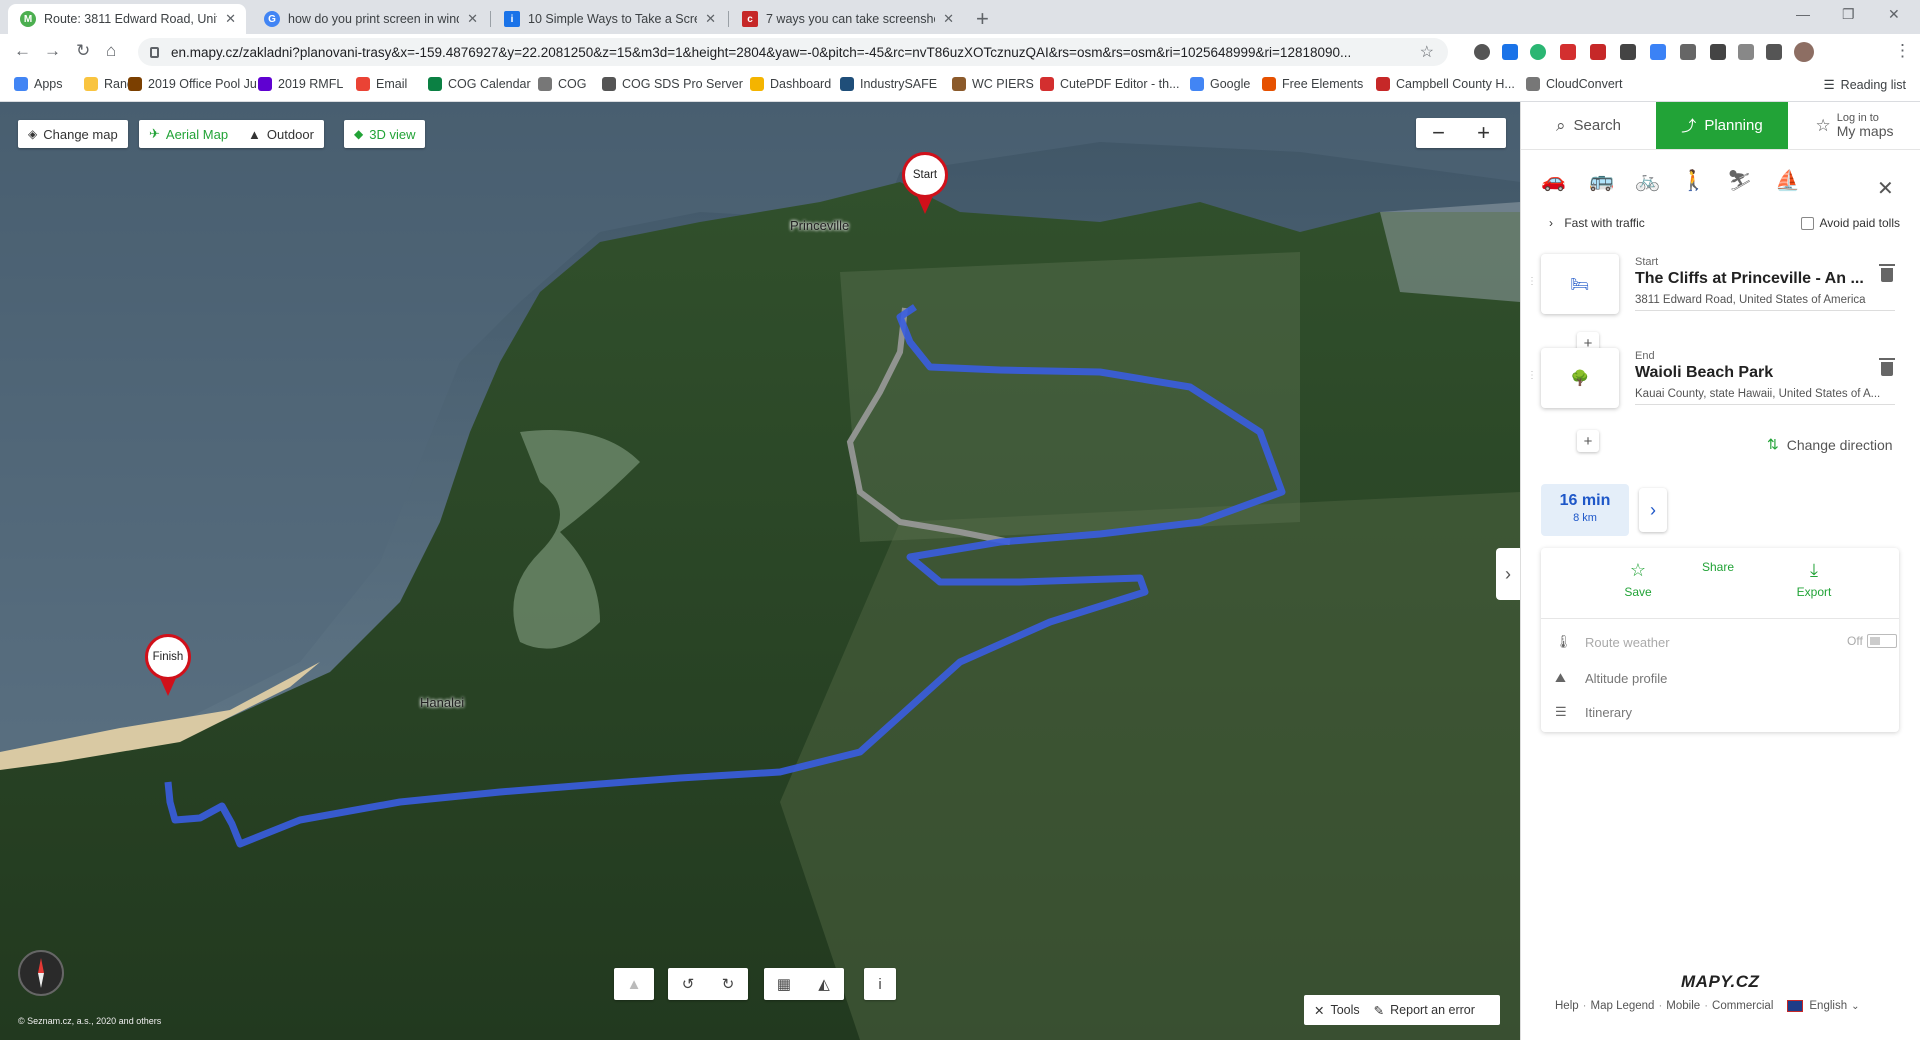 The width and height of the screenshot is (1920, 1040). What do you see at coordinates (1753, 373) in the screenshot?
I see `end-name: Waioli Beach Park` at bounding box center [1753, 373].